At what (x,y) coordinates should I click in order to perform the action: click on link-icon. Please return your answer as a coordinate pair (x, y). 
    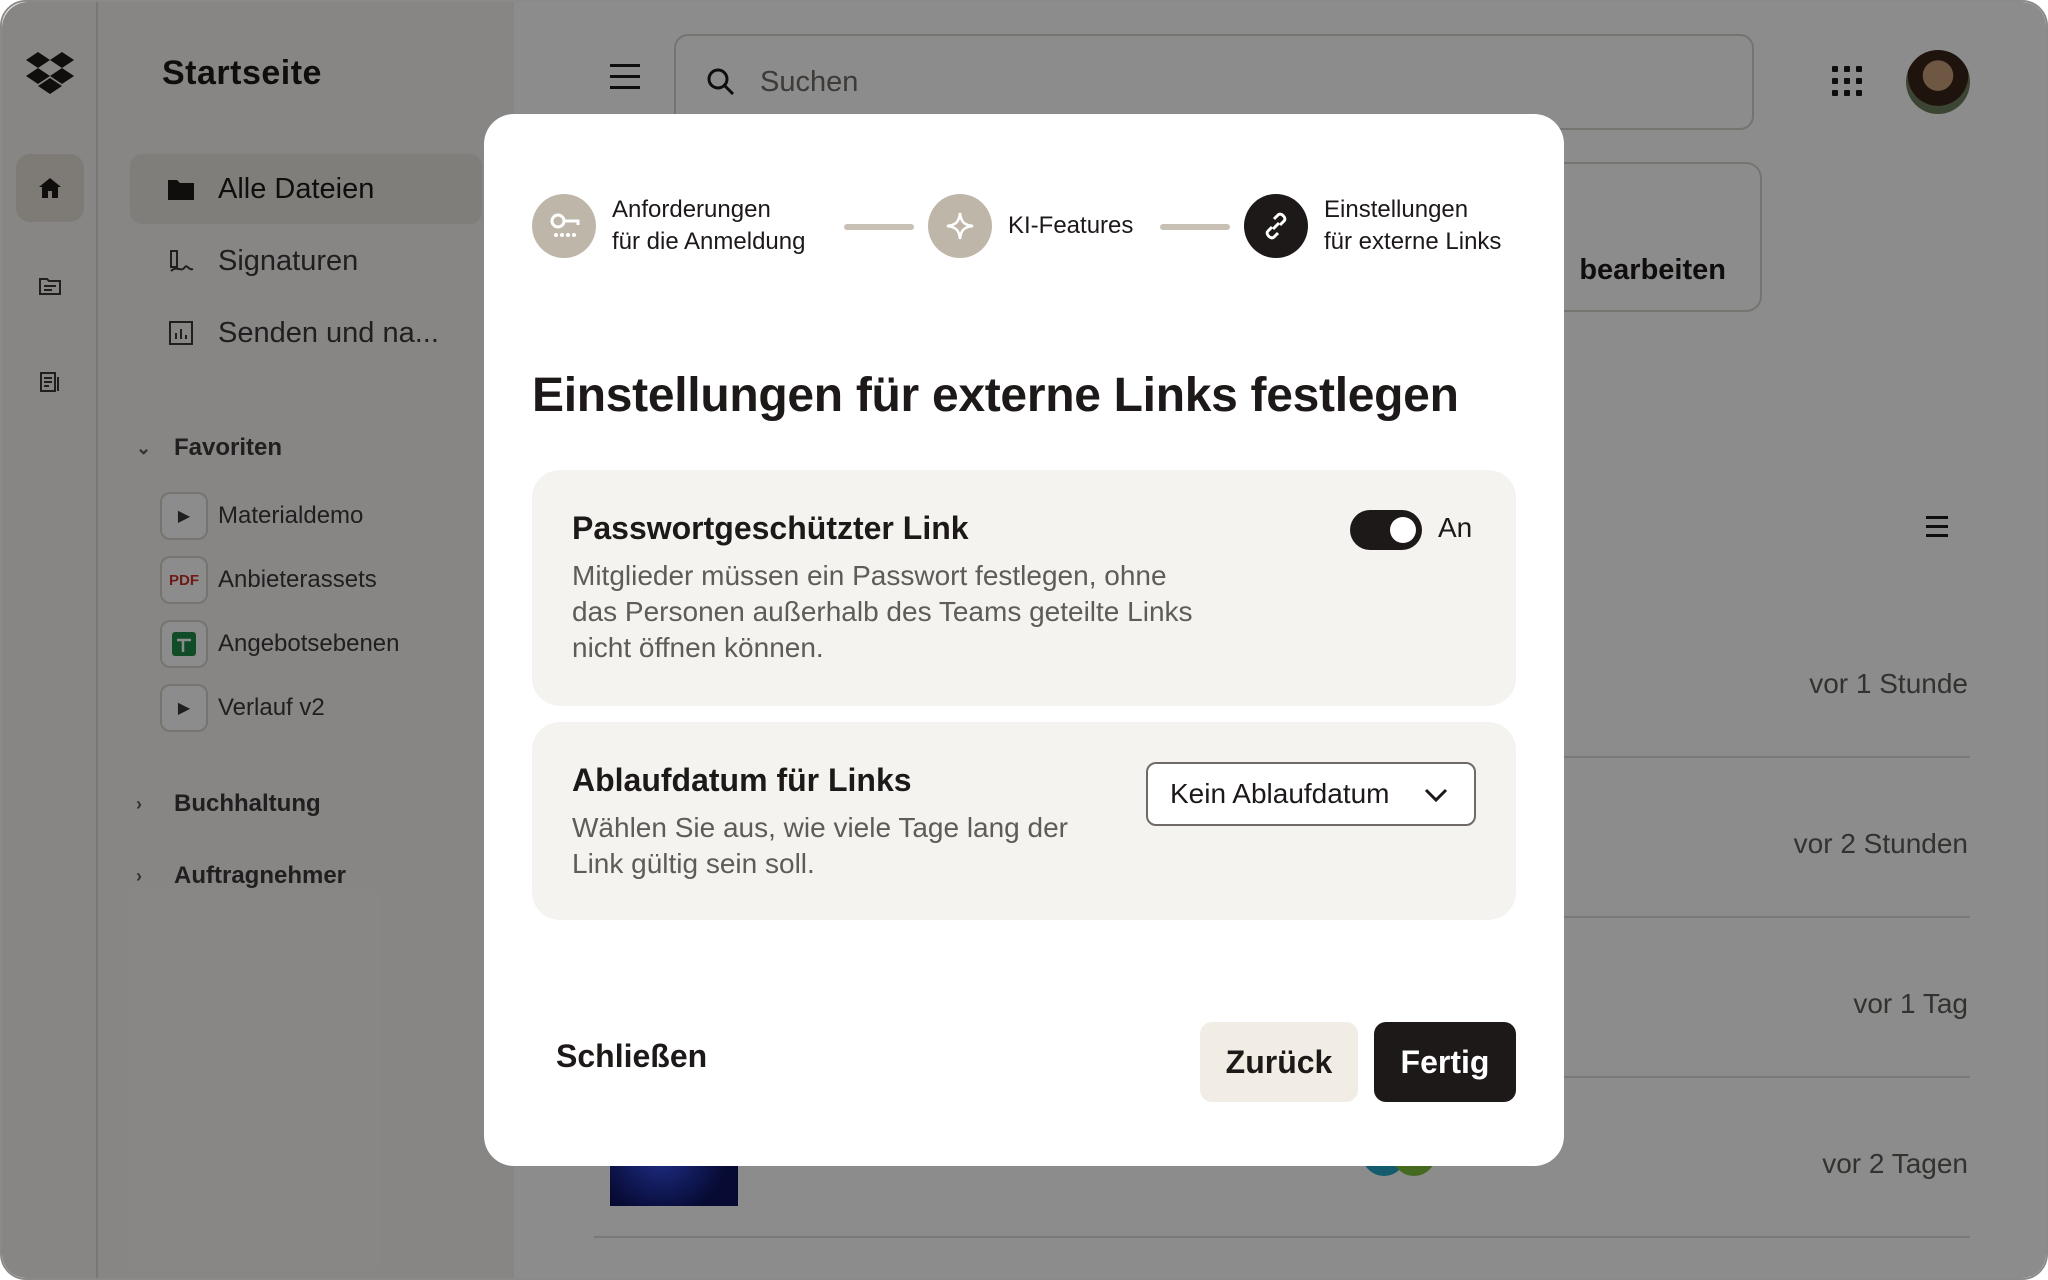
    Looking at the image, I should click on (1276, 226).